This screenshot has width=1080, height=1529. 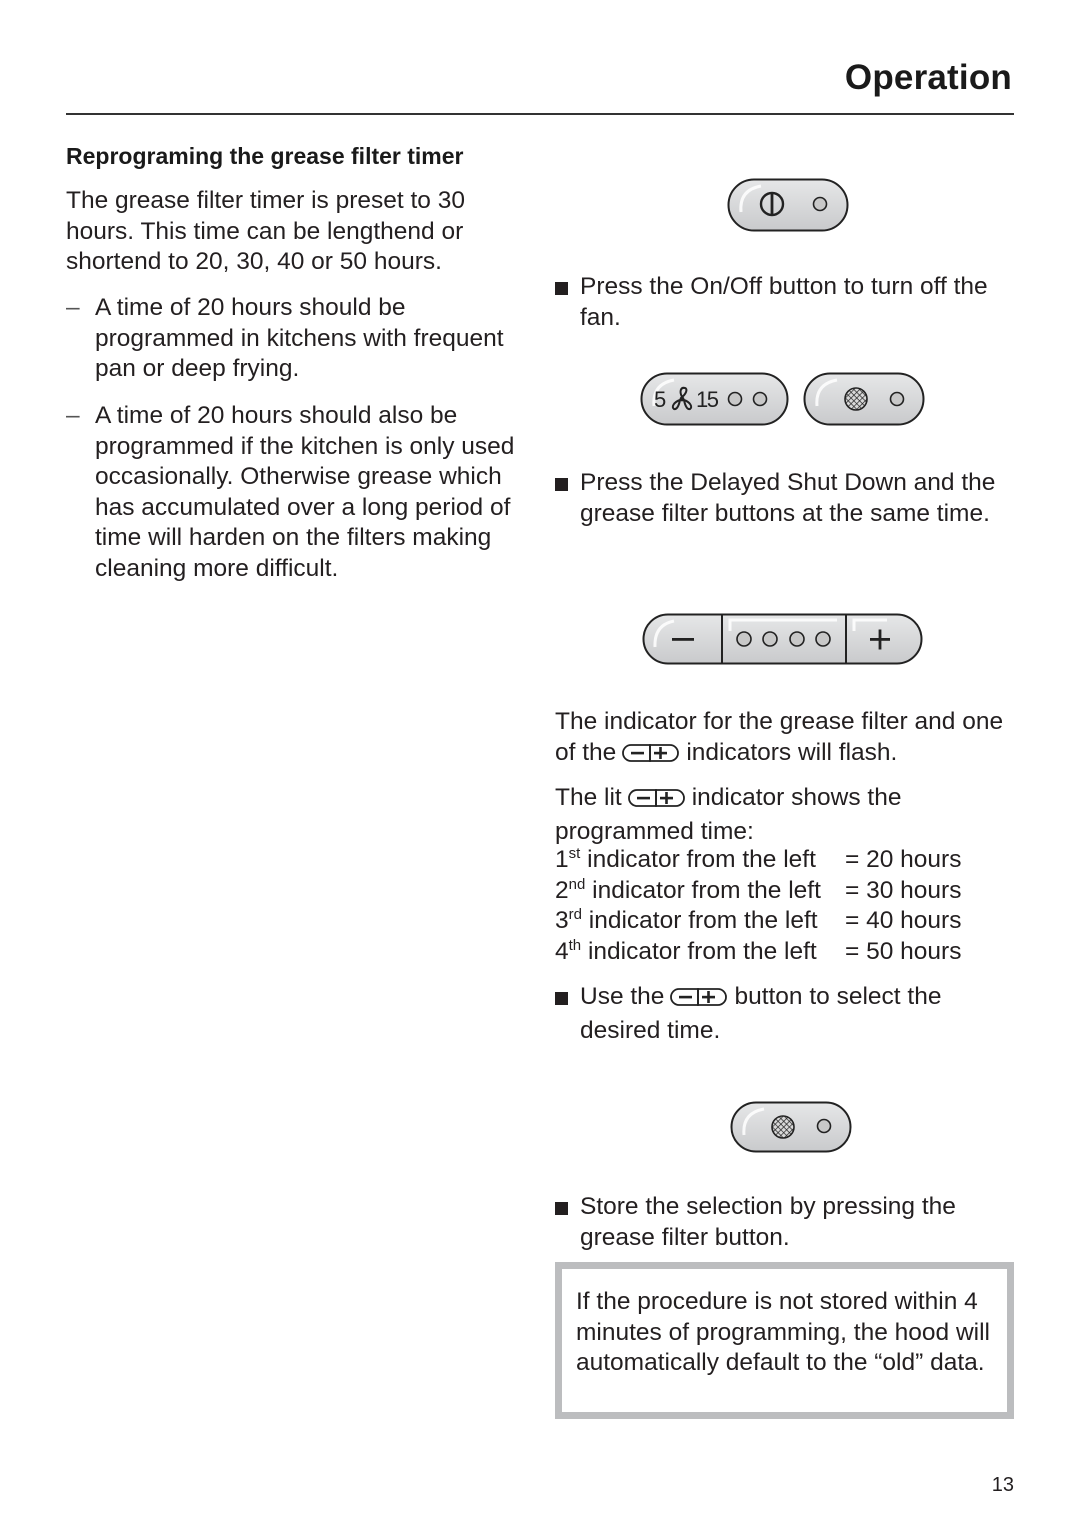 What do you see at coordinates (562, 859) in the screenshot?
I see `row-ordinal: 1` at bounding box center [562, 859].